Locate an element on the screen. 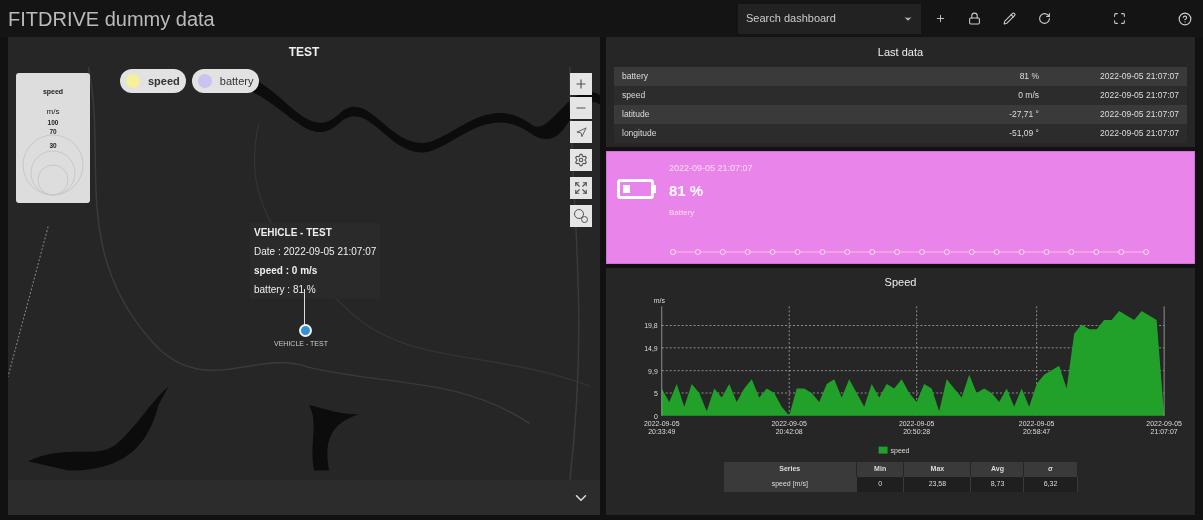  panel-title: Speed is located at coordinates (900, 282).